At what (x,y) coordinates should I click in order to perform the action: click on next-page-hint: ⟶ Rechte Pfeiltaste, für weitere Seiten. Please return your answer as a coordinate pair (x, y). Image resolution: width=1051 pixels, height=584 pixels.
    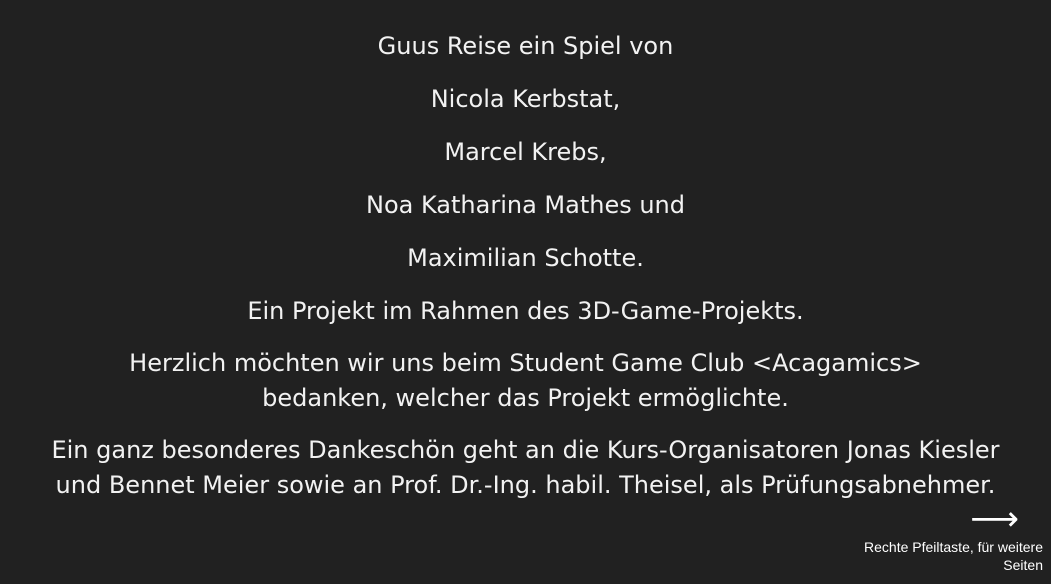
    Looking at the image, I should click on (933, 538).